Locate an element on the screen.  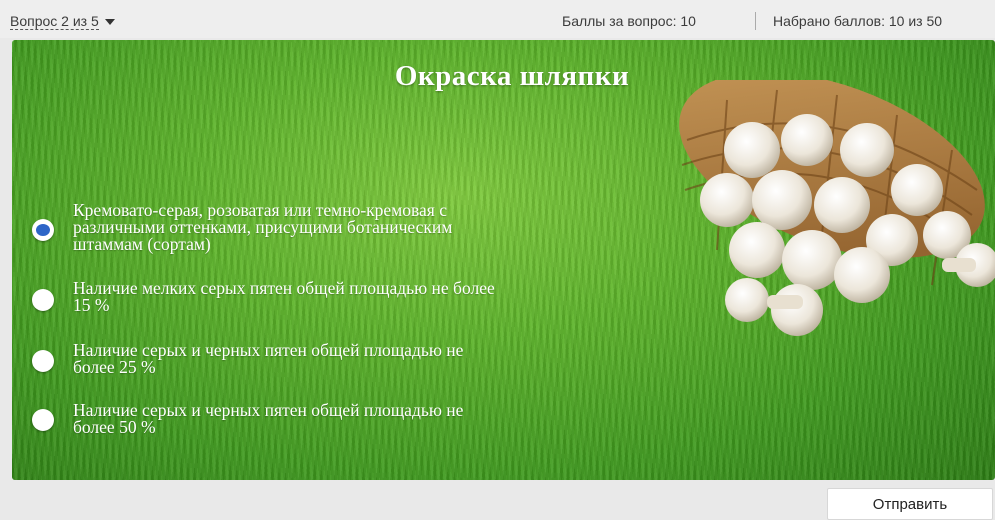
question-navigator: Вопрос 2 из 5 is located at coordinates (62, 22).